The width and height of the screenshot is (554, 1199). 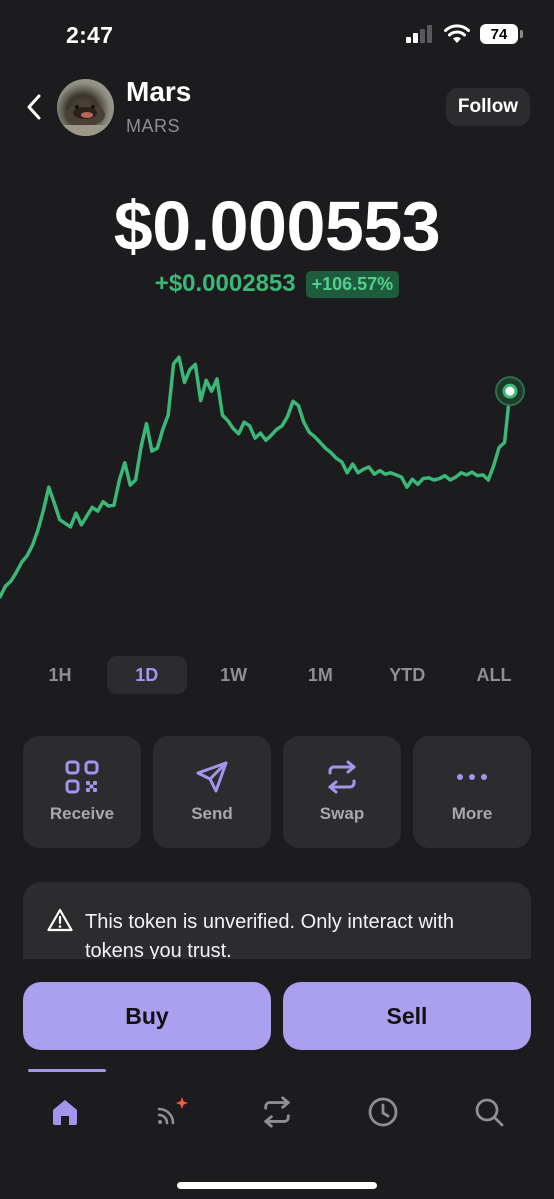 What do you see at coordinates (82, 777) in the screenshot?
I see `qr-code-icon` at bounding box center [82, 777].